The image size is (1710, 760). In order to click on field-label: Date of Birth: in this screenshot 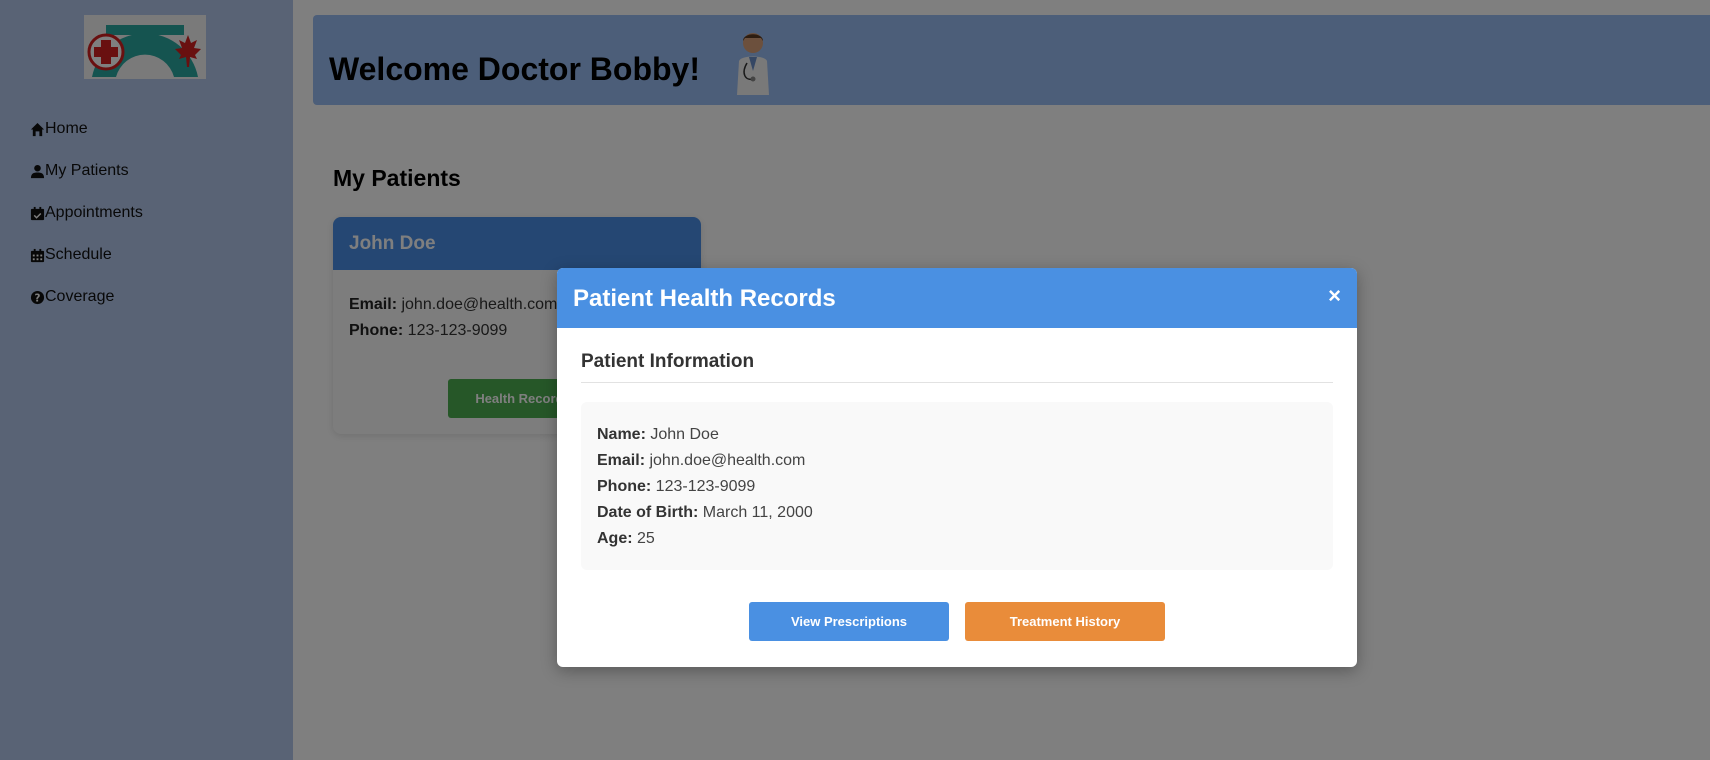, I will do `click(648, 512)`.